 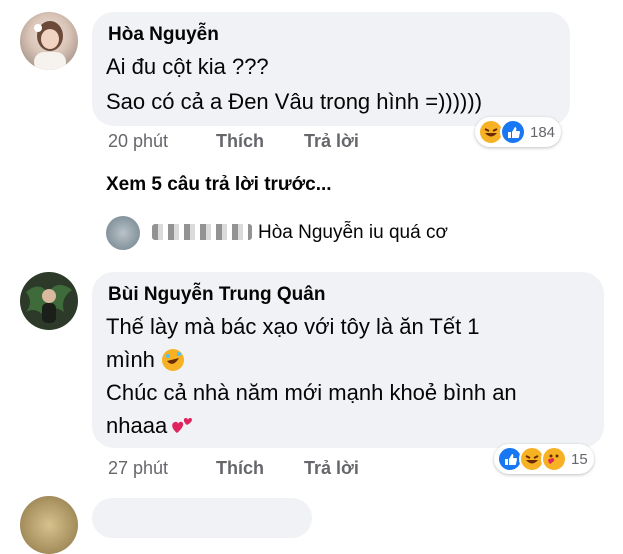 I want to click on reply-preview-text: Hòa Nguyễn iu quá cơ, so click(x=353, y=232).